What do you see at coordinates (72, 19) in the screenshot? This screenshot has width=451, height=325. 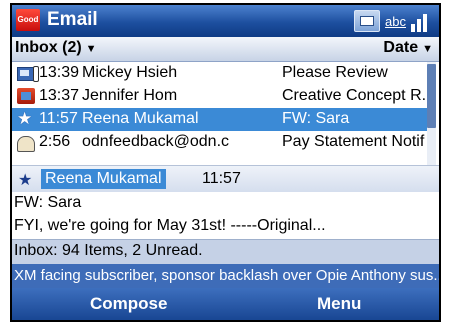 I see `app-title: Email` at bounding box center [72, 19].